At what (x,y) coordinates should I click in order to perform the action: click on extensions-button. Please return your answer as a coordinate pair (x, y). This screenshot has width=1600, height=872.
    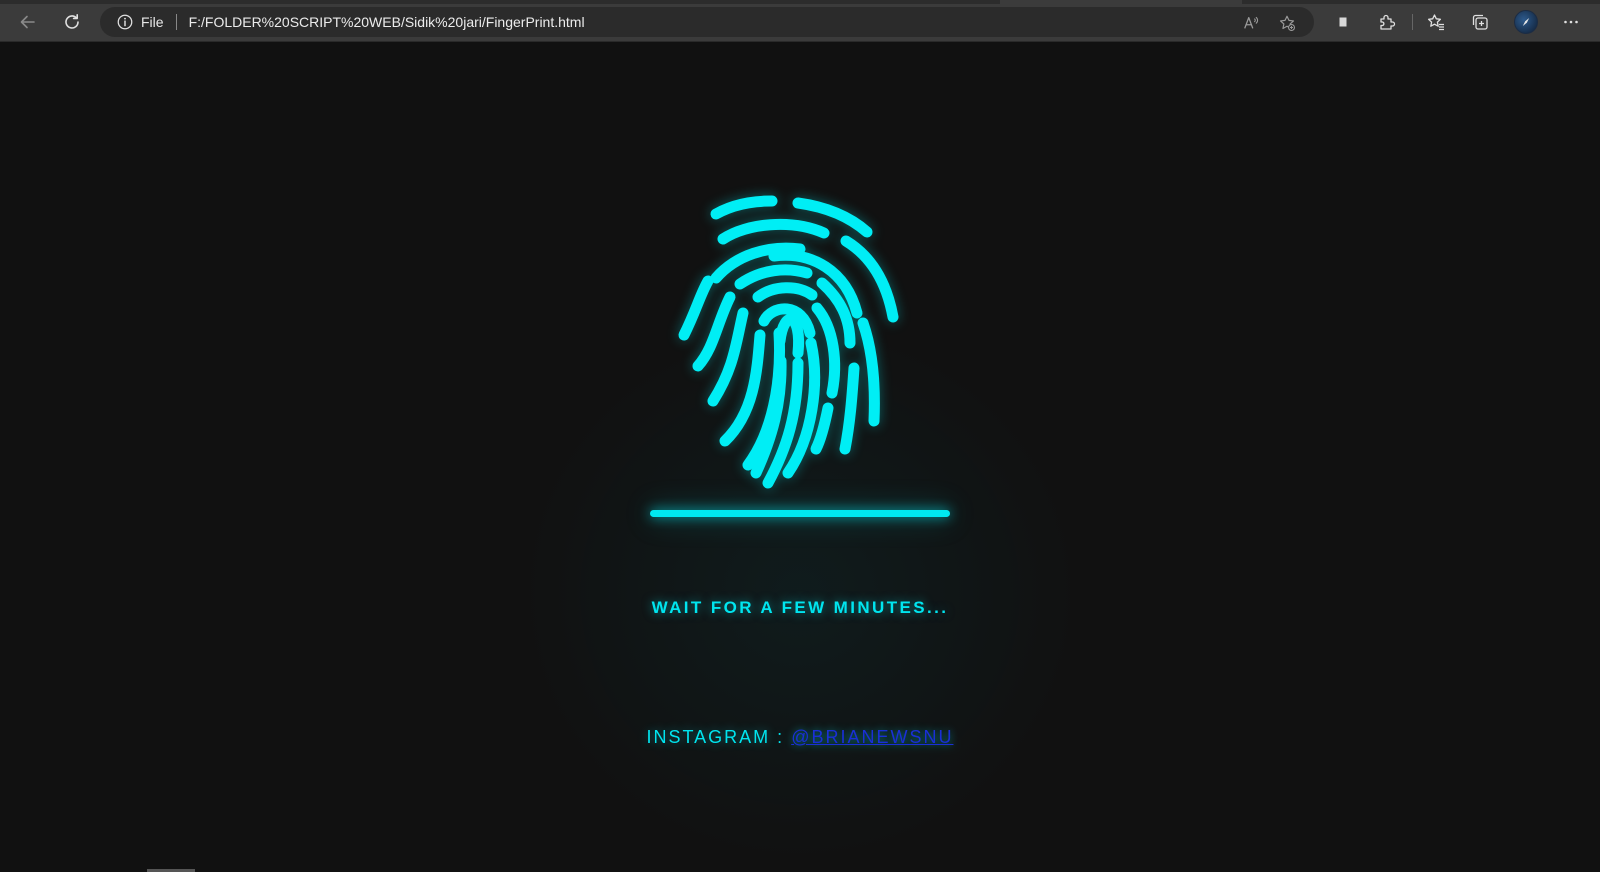
    Looking at the image, I should click on (1387, 22).